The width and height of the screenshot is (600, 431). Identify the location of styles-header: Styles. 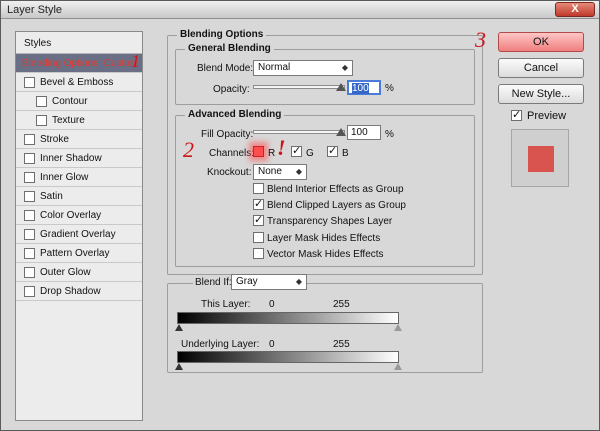
(79, 43).